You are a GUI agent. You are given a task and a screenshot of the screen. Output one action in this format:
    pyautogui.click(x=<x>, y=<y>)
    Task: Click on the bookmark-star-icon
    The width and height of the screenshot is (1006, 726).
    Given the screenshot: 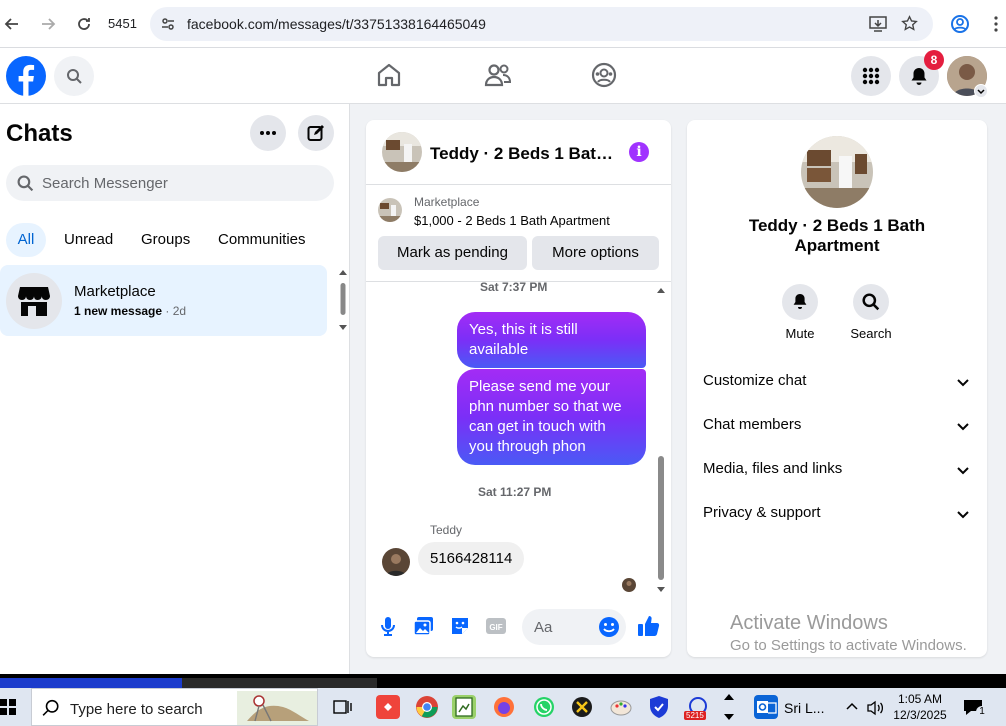 What is the action you would take?
    pyautogui.click(x=909, y=23)
    